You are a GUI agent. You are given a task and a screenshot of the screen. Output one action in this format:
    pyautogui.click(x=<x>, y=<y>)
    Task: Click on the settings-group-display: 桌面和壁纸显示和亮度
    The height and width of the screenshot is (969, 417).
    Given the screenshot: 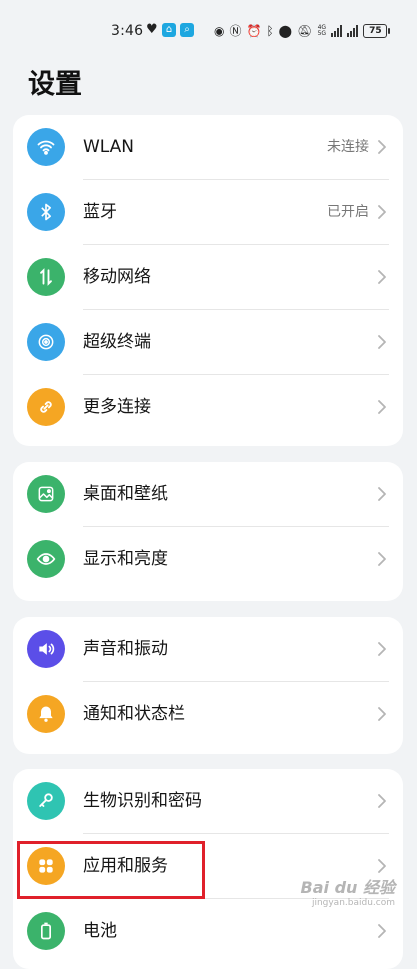 What is the action you would take?
    pyautogui.click(x=208, y=531)
    